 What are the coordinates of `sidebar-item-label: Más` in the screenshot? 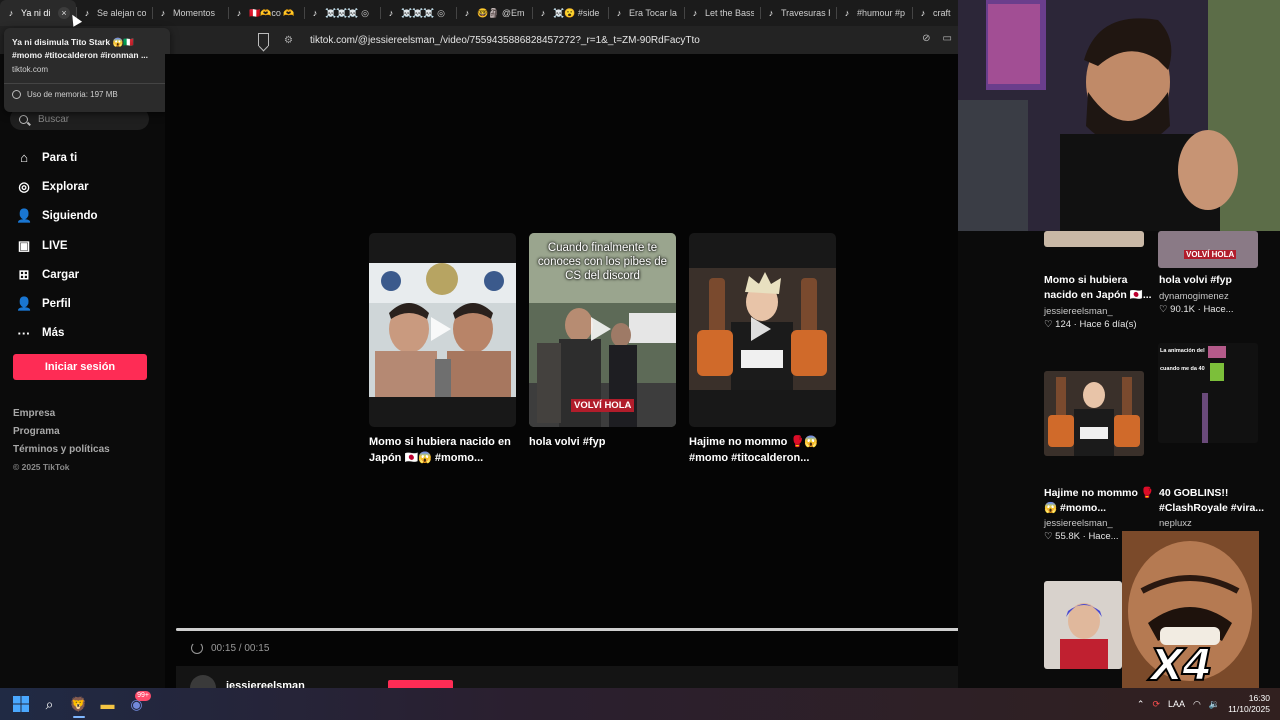 It's located at (53, 333).